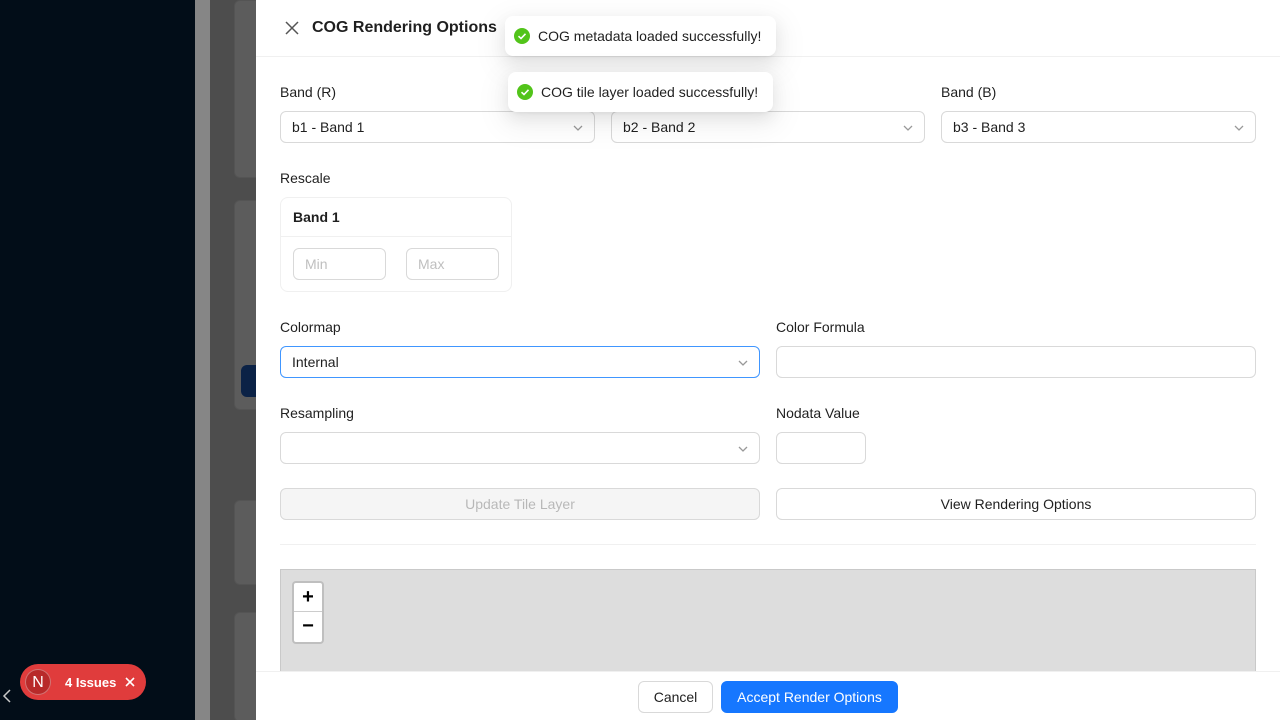 This screenshot has height=720, width=1280. What do you see at coordinates (91, 682) in the screenshot?
I see `issues-count: 4 Issues` at bounding box center [91, 682].